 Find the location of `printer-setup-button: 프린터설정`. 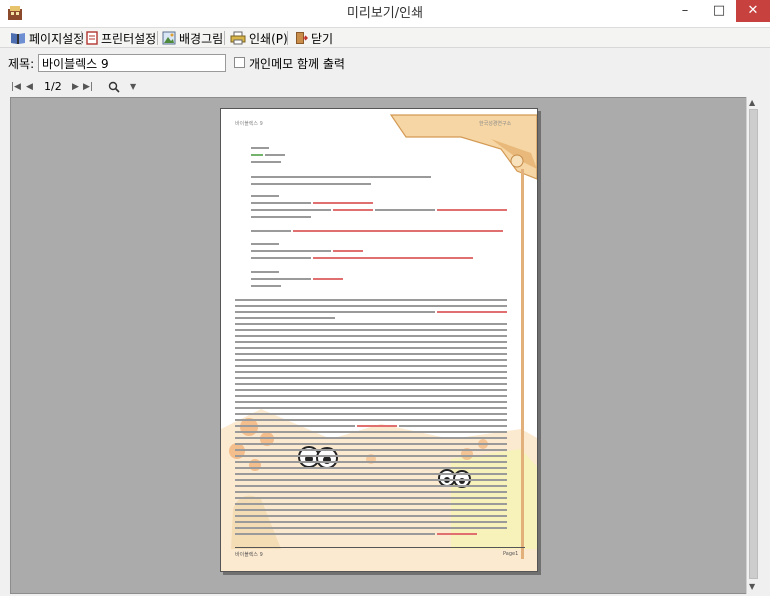

printer-setup-button: 프린터설정 is located at coordinates (121, 38).